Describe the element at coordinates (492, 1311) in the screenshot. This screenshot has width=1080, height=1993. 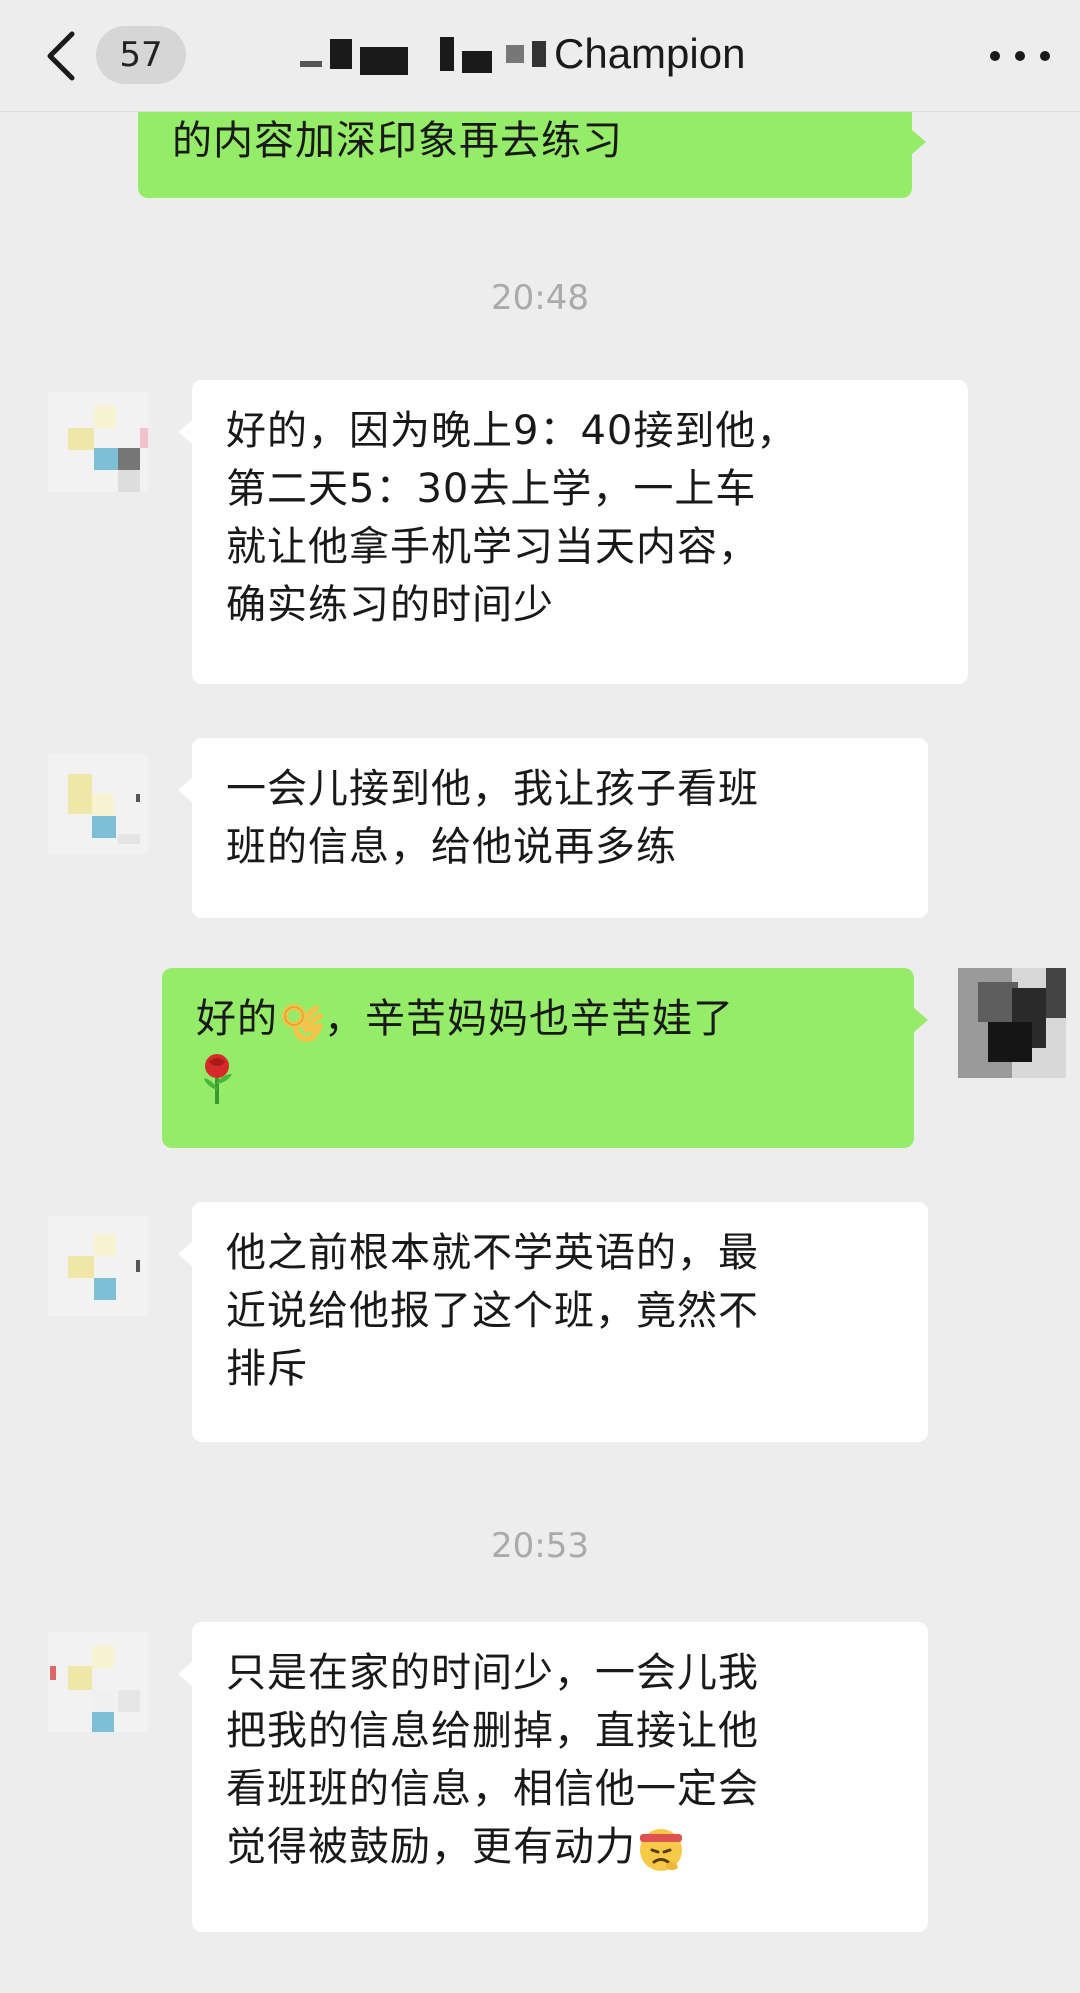
I see `message-text: 近说给他报了这个班，竟然不` at that location.